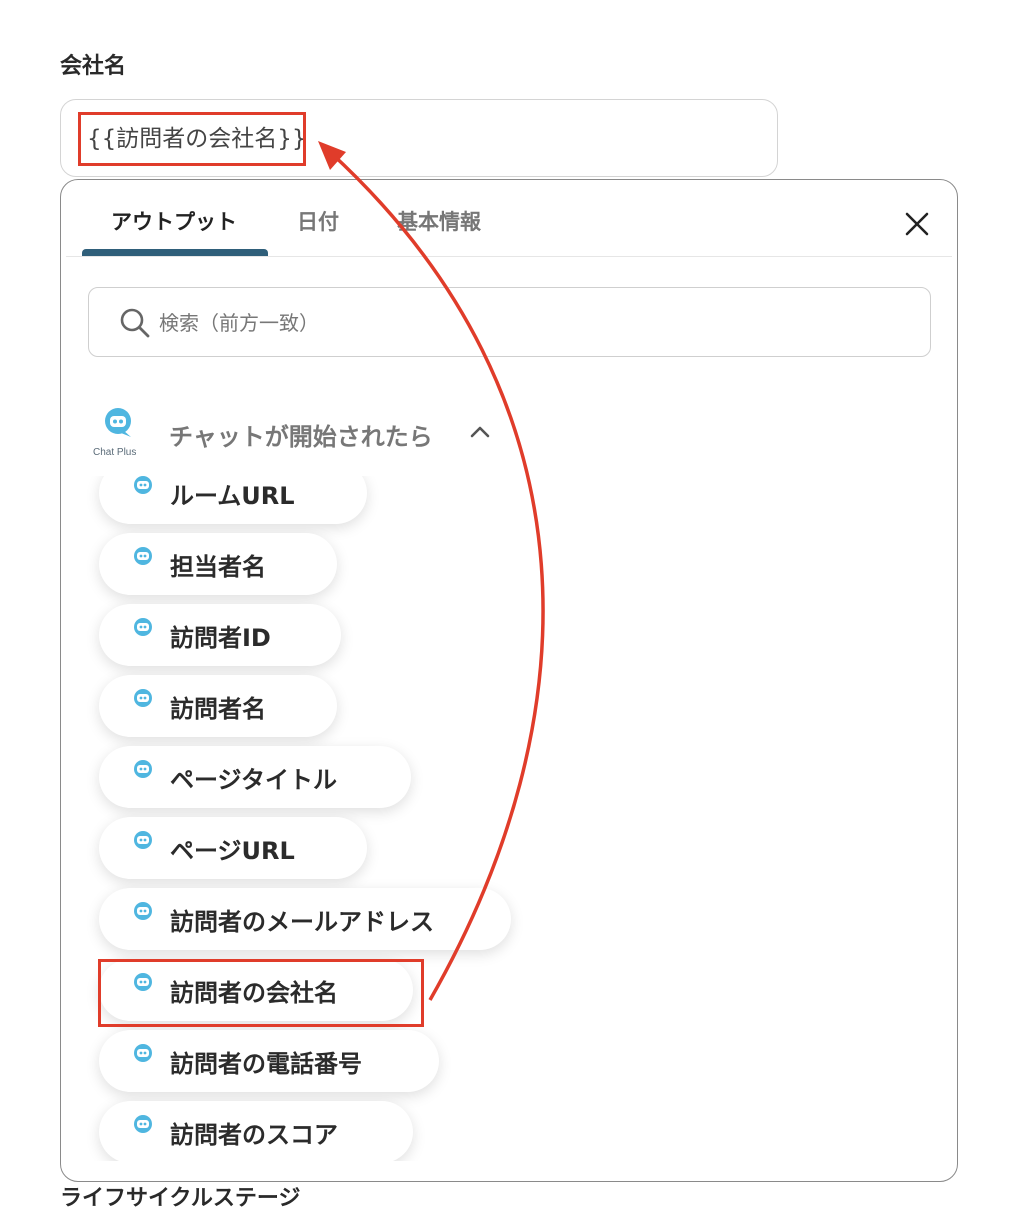 The width and height of the screenshot is (1024, 1228). Describe the element at coordinates (114, 433) in the screenshot. I see `chat-plus-logo: Chat Plus` at that location.